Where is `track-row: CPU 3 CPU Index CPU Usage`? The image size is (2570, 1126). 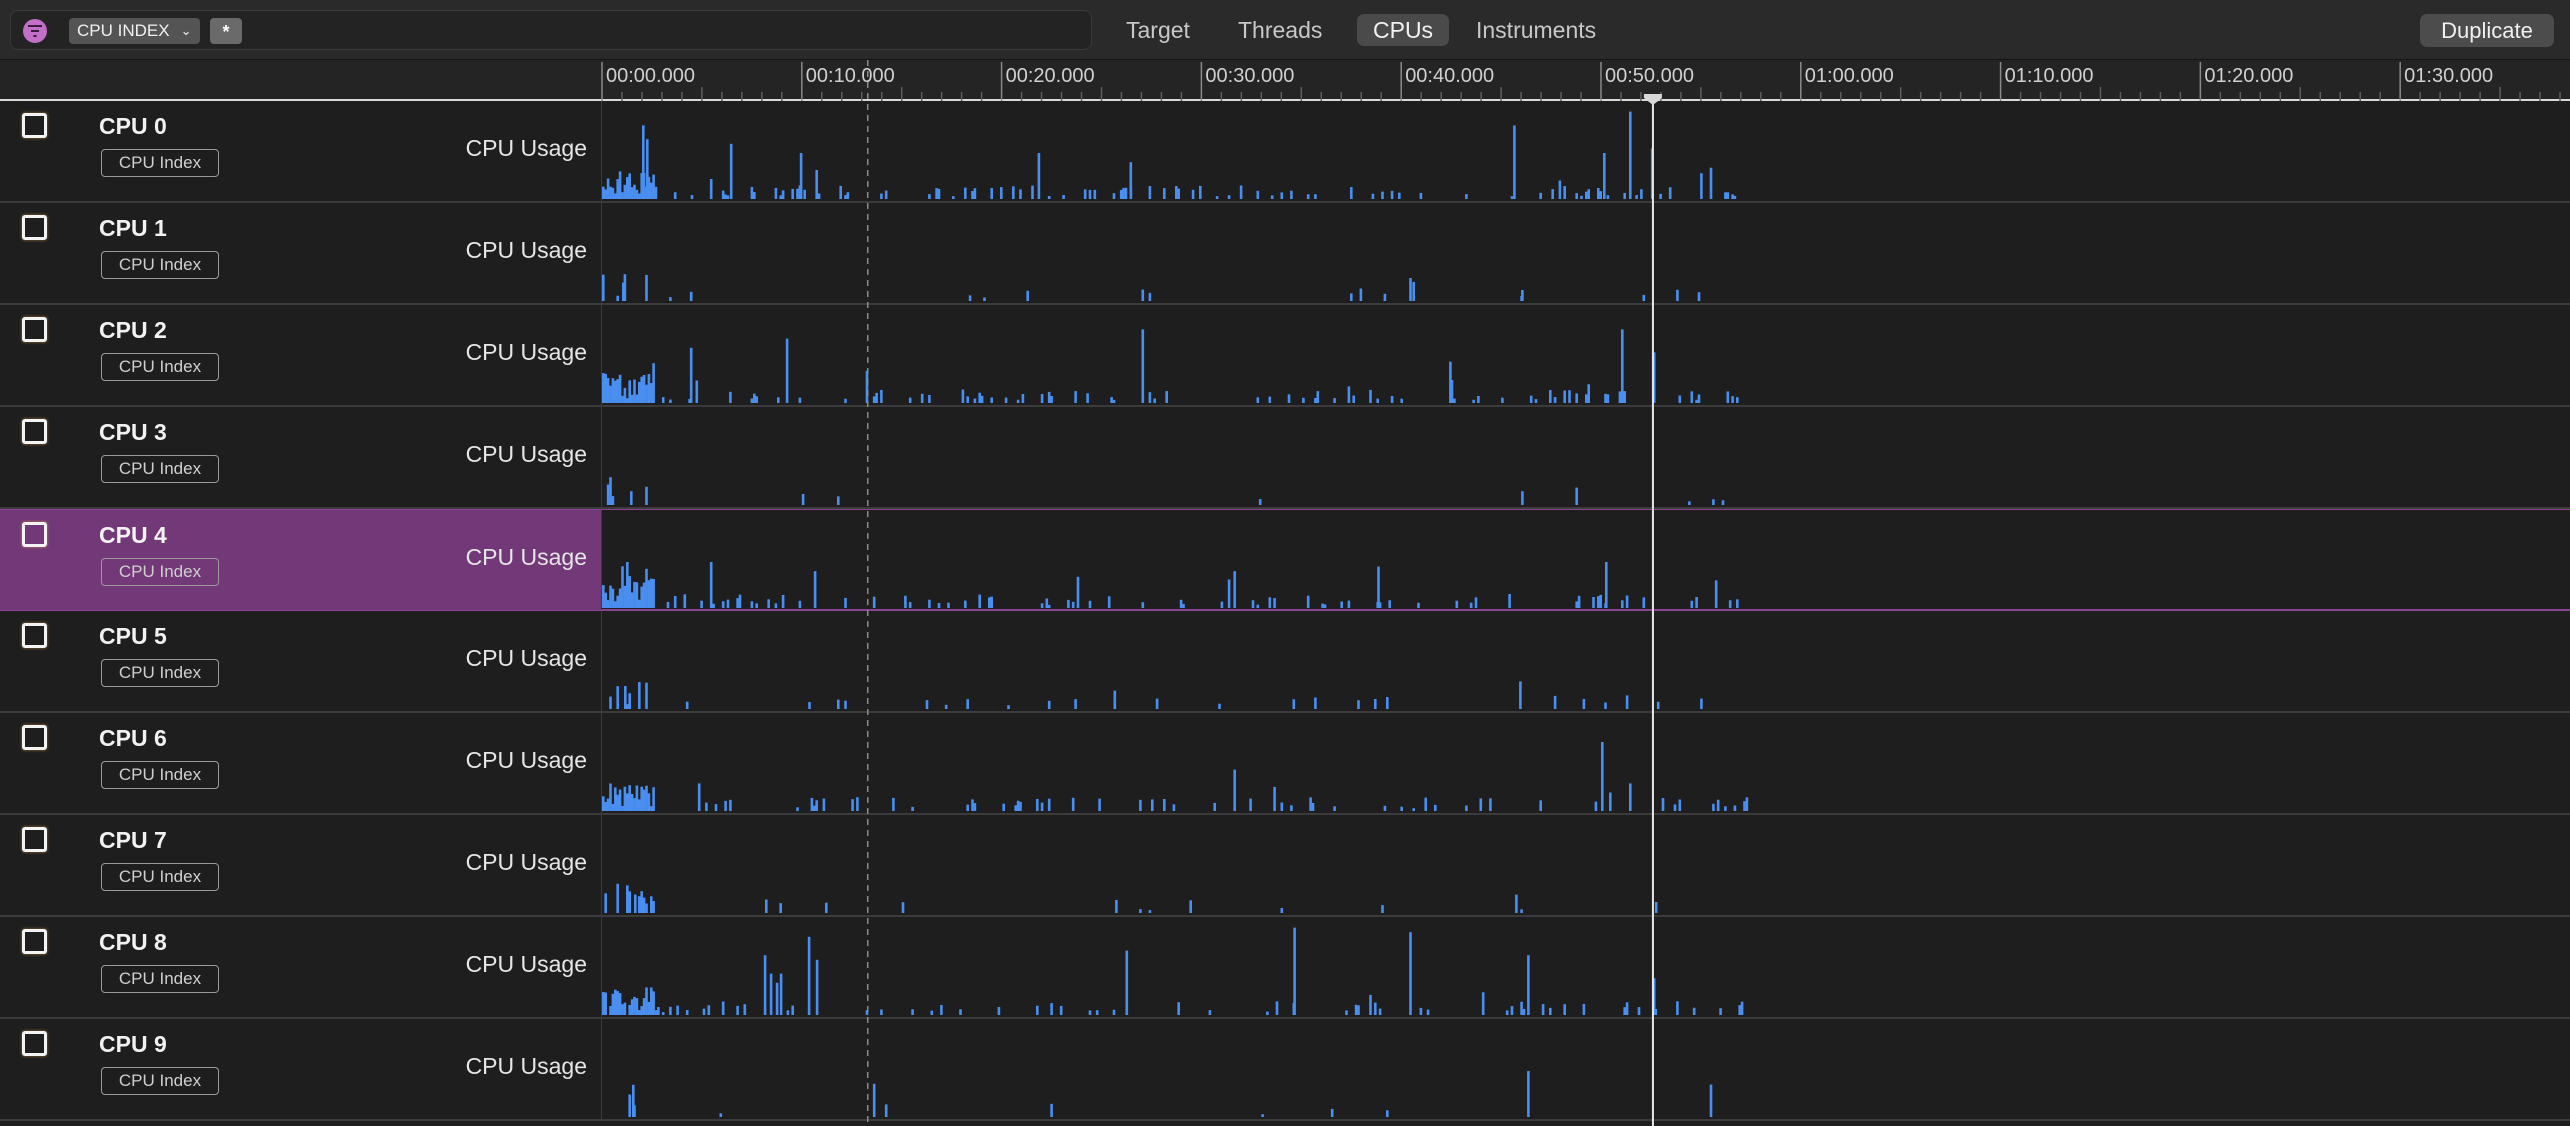 track-row: CPU 3 CPU Index CPU Usage is located at coordinates (1285, 458).